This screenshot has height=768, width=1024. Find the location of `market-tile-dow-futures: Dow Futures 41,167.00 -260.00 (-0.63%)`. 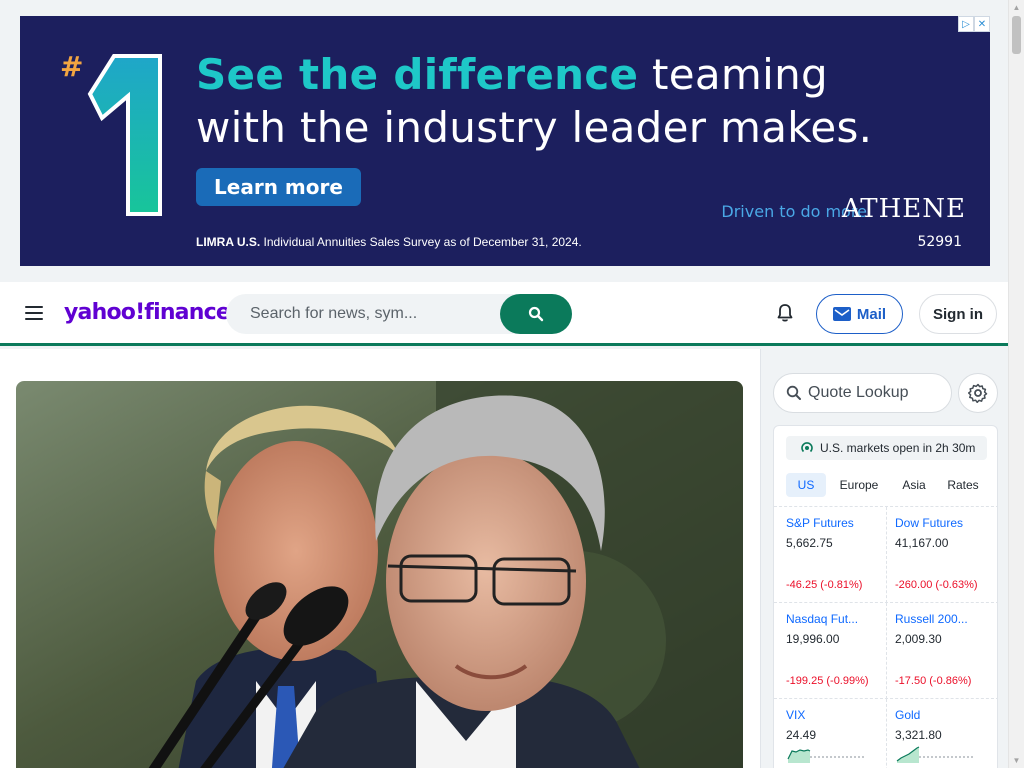

market-tile-dow-futures: Dow Futures 41,167.00 -260.00 (-0.63%) is located at coordinates (941, 555).